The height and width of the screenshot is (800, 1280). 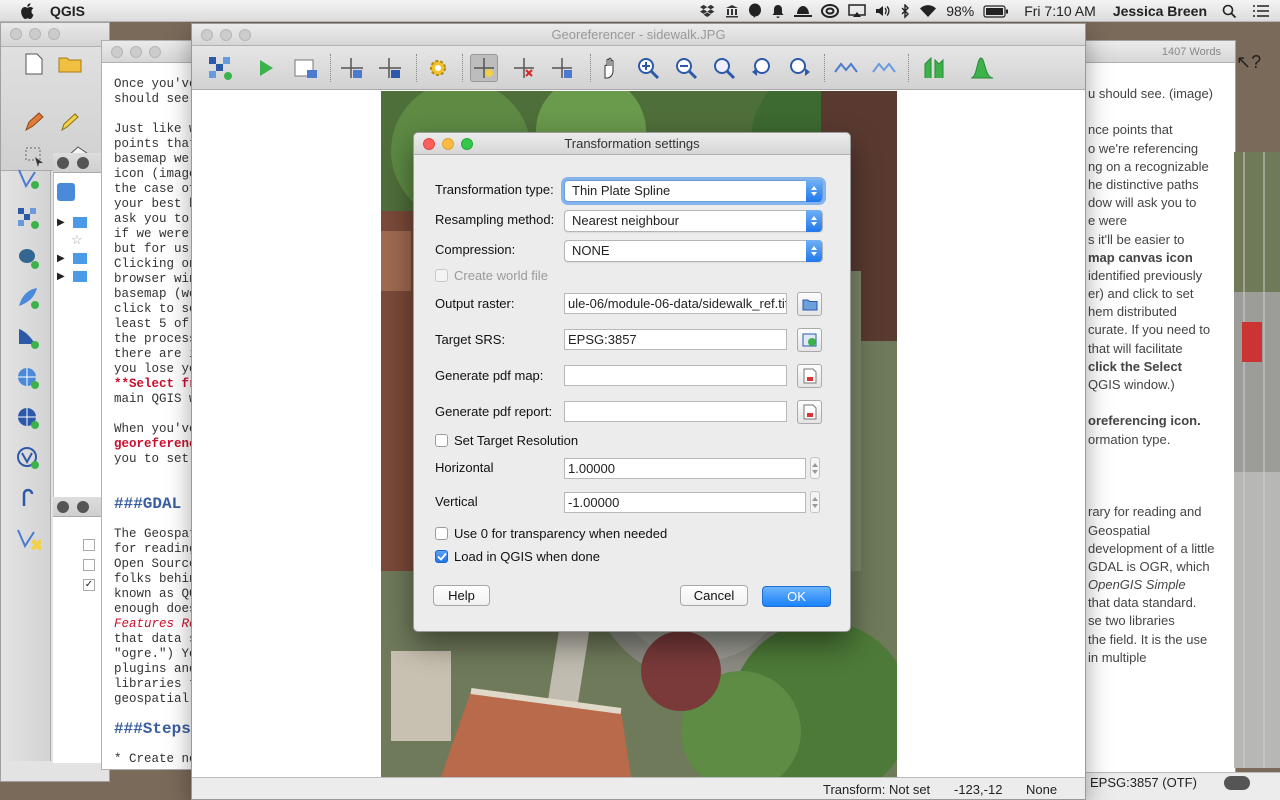 What do you see at coordinates (28, 378) in the screenshot?
I see `add-wms-layer-icon` at bounding box center [28, 378].